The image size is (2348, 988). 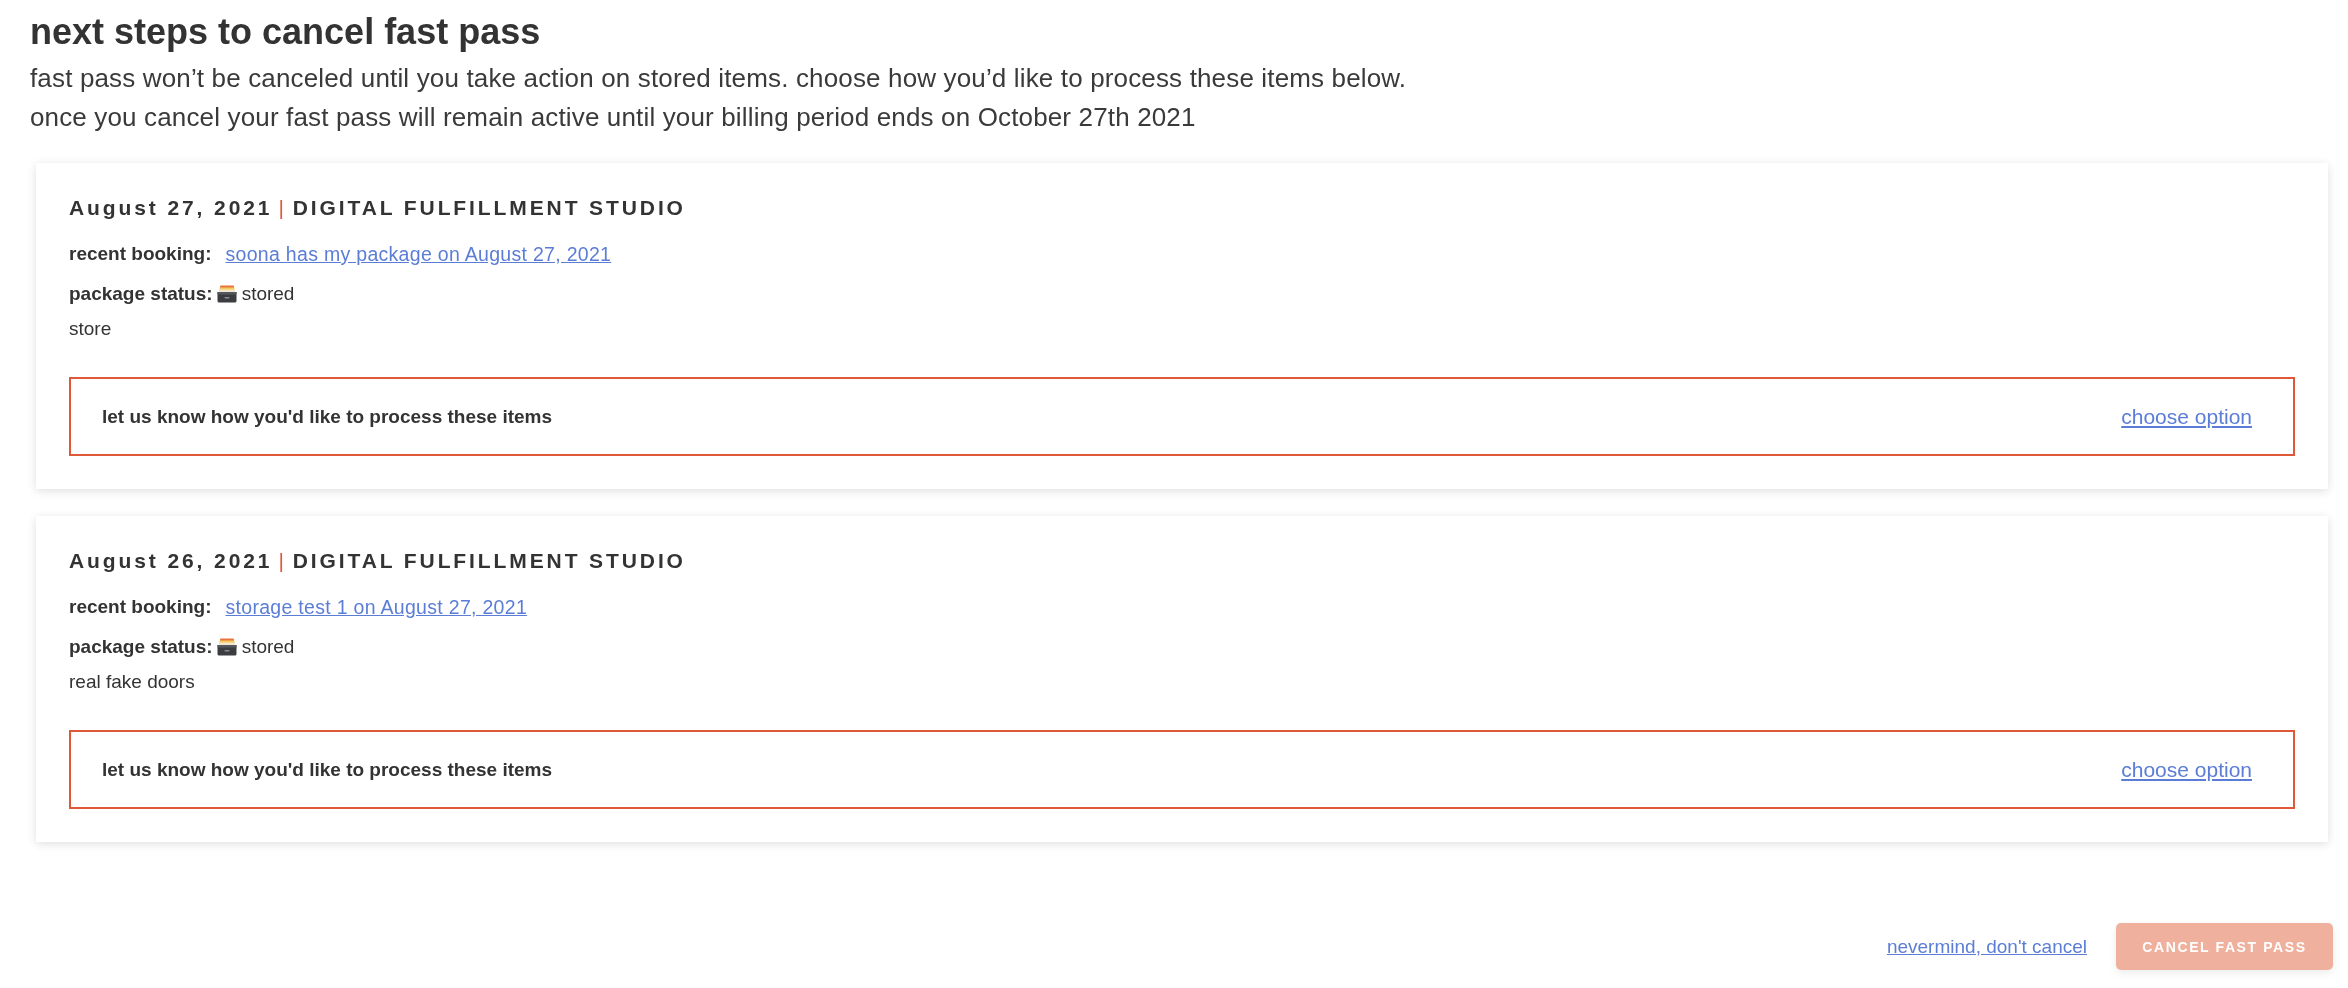 What do you see at coordinates (1986, 946) in the screenshot?
I see `nevermind-link: nevermind, don't cancel` at bounding box center [1986, 946].